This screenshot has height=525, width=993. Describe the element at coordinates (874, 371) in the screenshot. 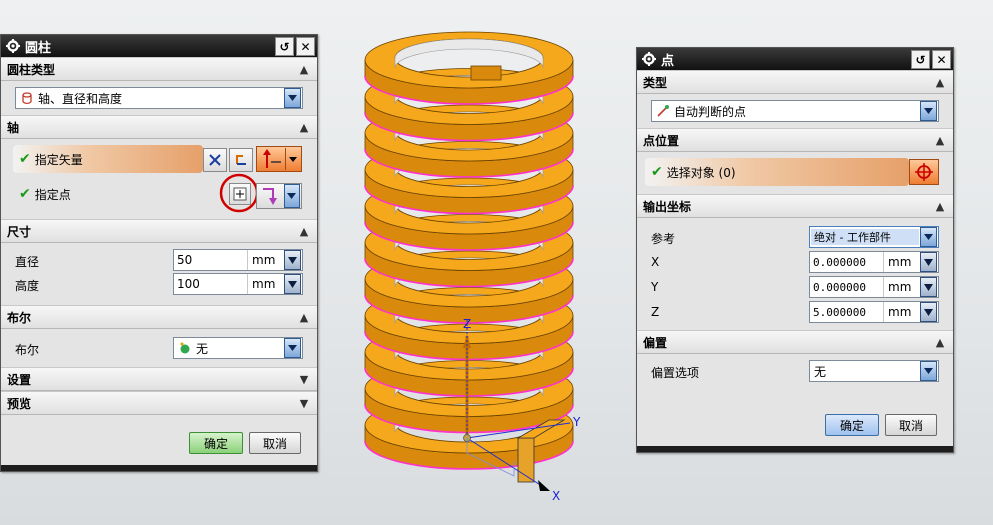

I see `offset-option-dropdown: 无` at that location.